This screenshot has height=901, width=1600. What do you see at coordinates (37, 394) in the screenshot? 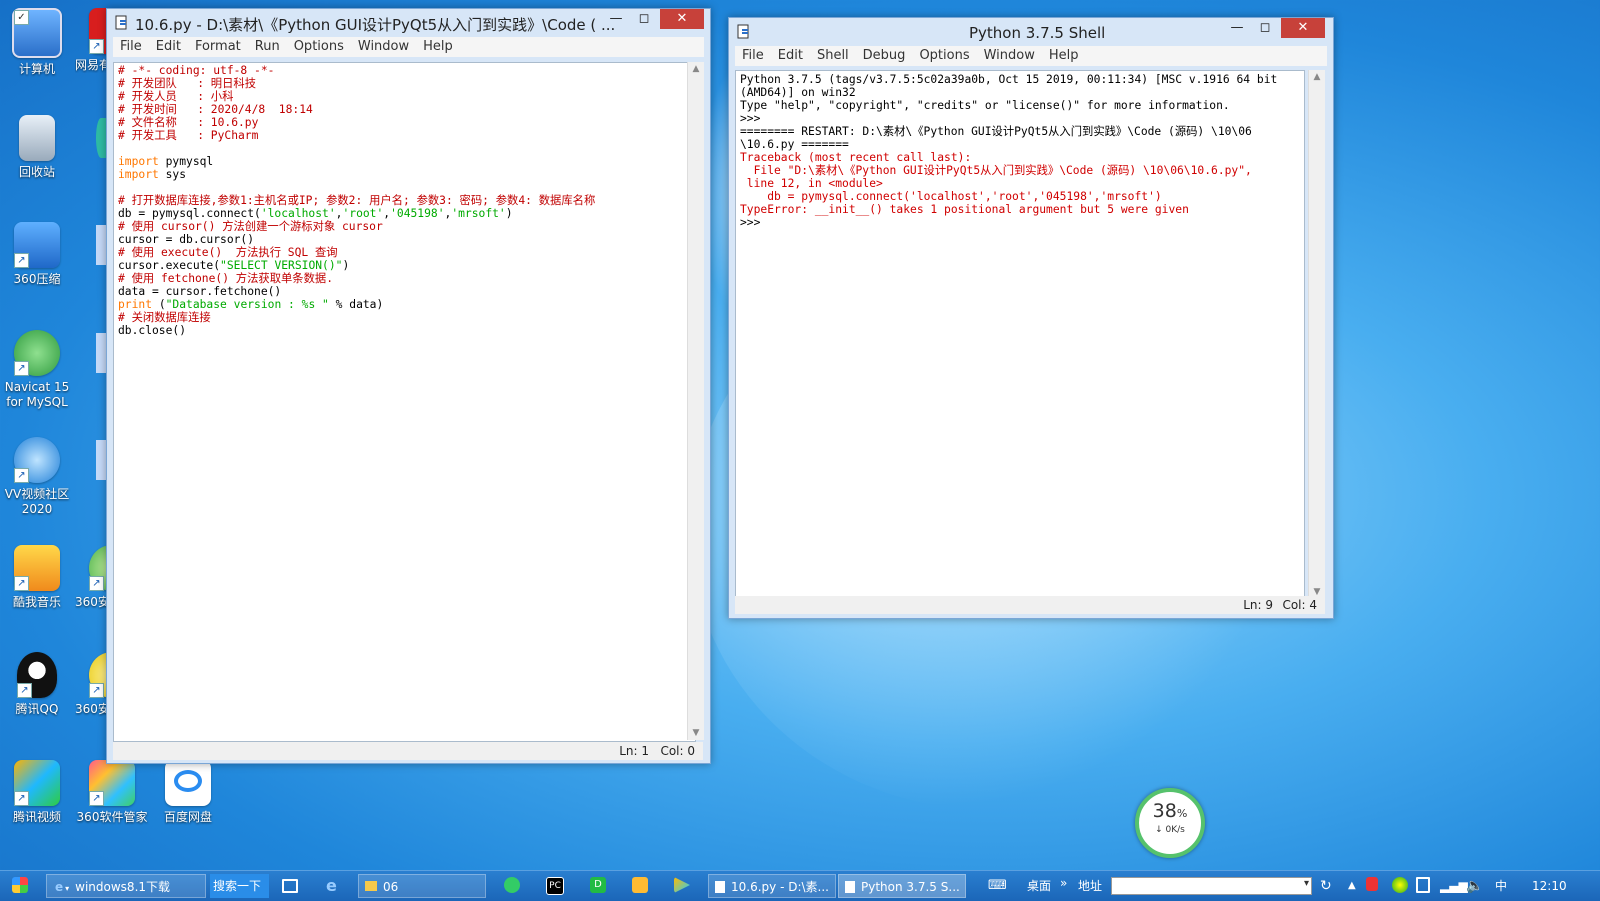
I see `desktop-icon-label: Navicat 15 for MySQL` at bounding box center [37, 394].